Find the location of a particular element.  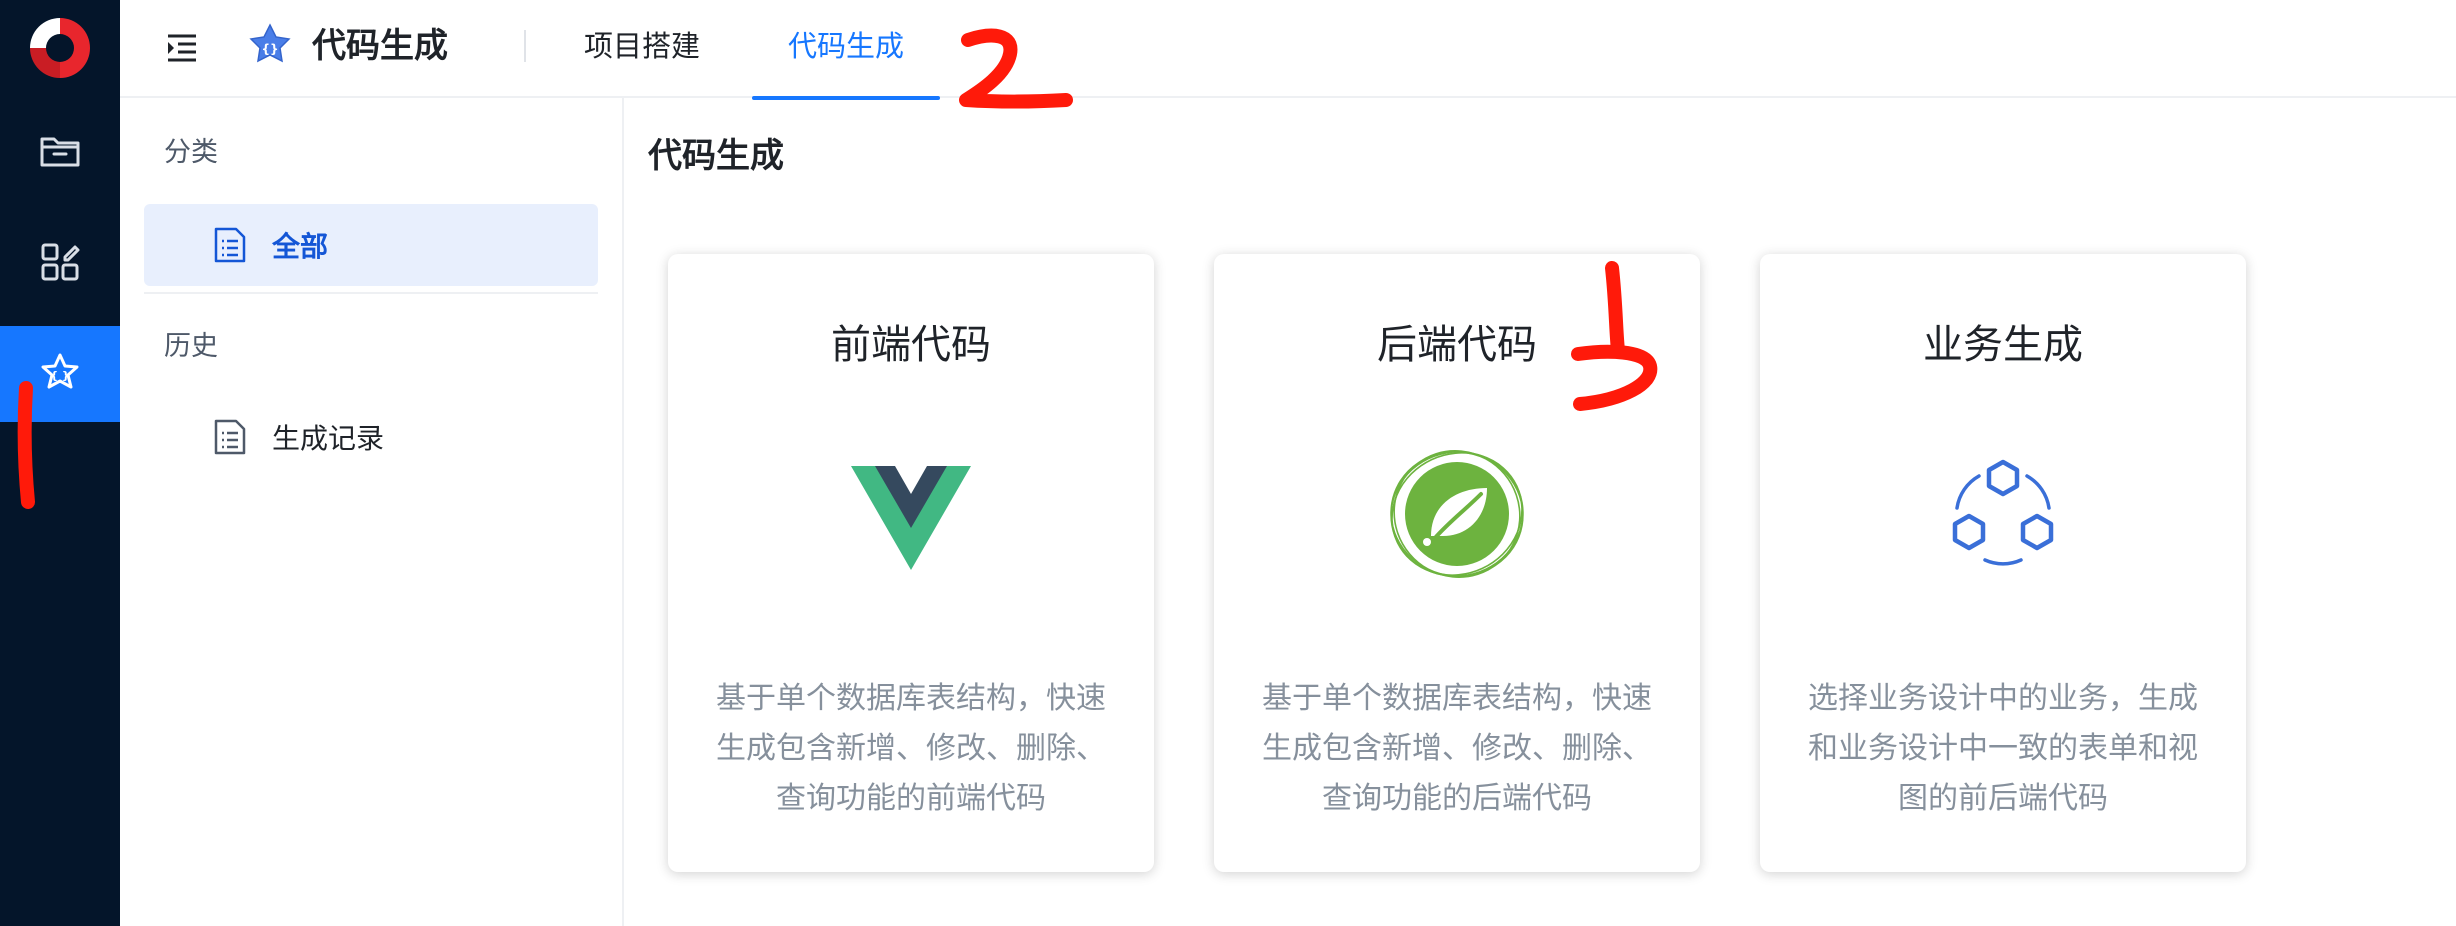

top-header: {} 代码生成 项目搭建 代码生成 is located at coordinates (1288, 50).